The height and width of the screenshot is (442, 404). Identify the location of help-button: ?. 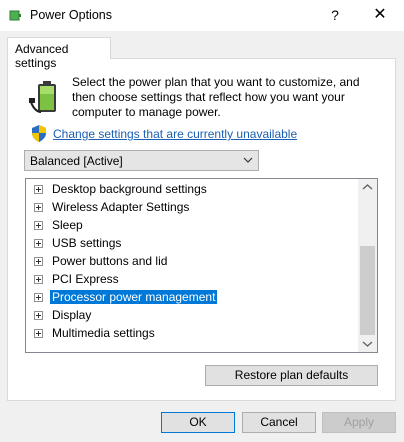
(335, 15).